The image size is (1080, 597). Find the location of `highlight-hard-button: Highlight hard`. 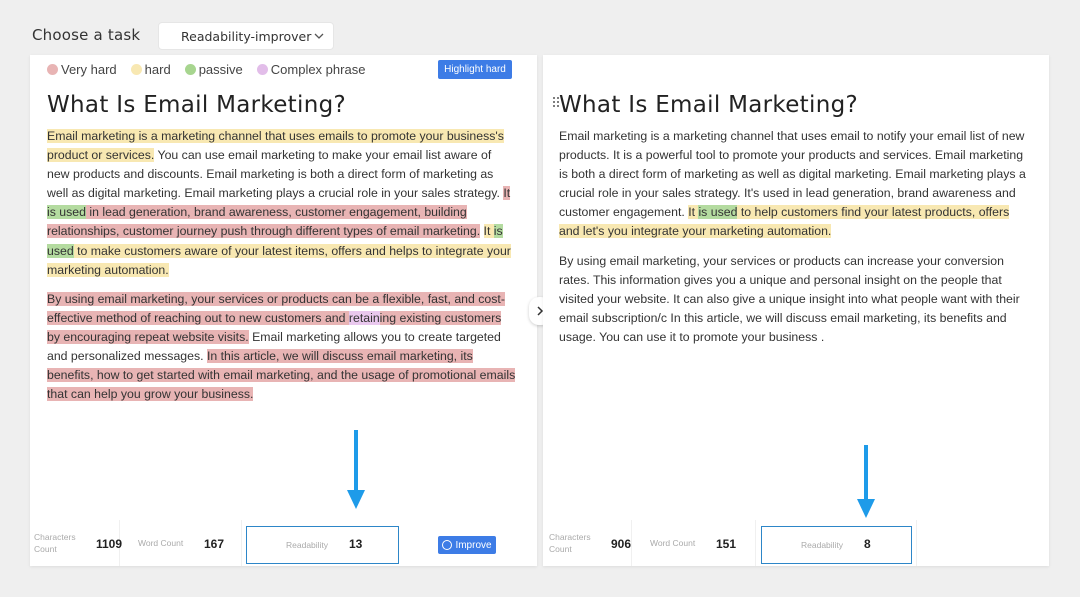

highlight-hard-button: Highlight hard is located at coordinates (475, 69).